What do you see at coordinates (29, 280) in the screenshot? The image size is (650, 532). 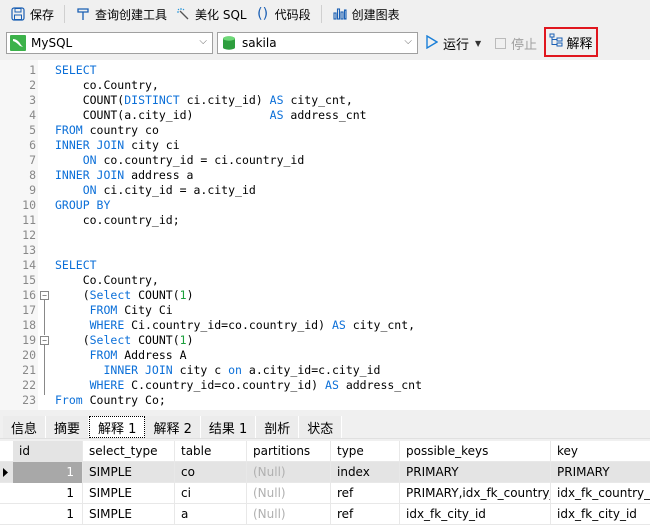 I see `line-number: 15` at bounding box center [29, 280].